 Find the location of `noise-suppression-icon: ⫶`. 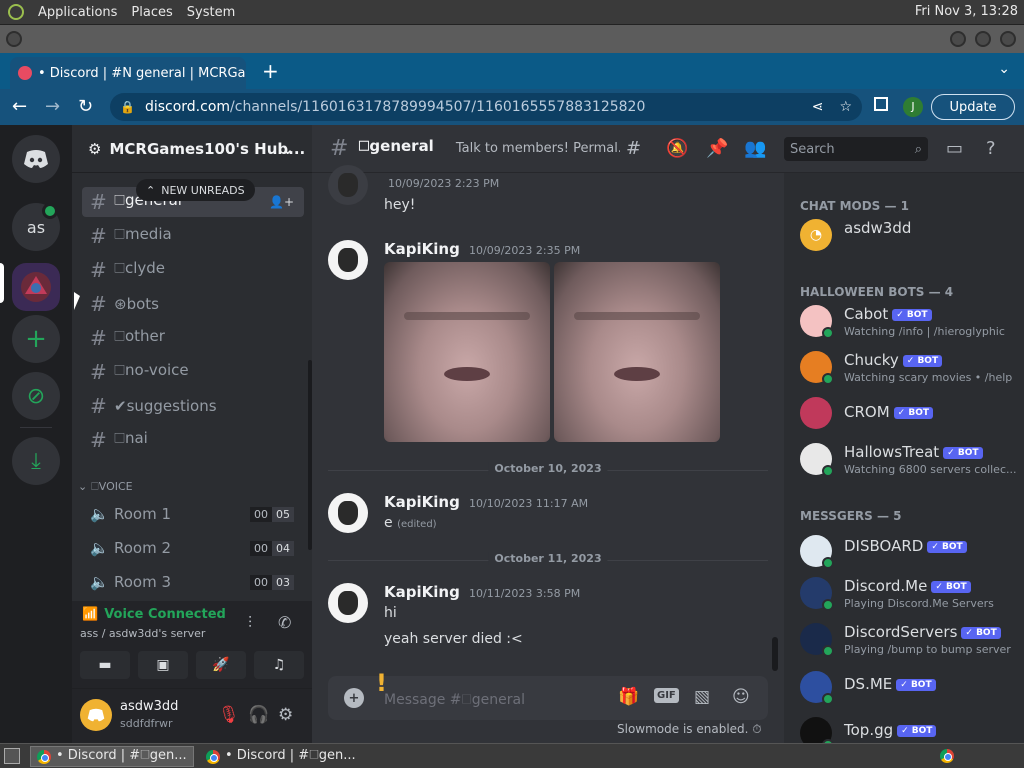

noise-suppression-icon: ⫶ is located at coordinates (250, 623).